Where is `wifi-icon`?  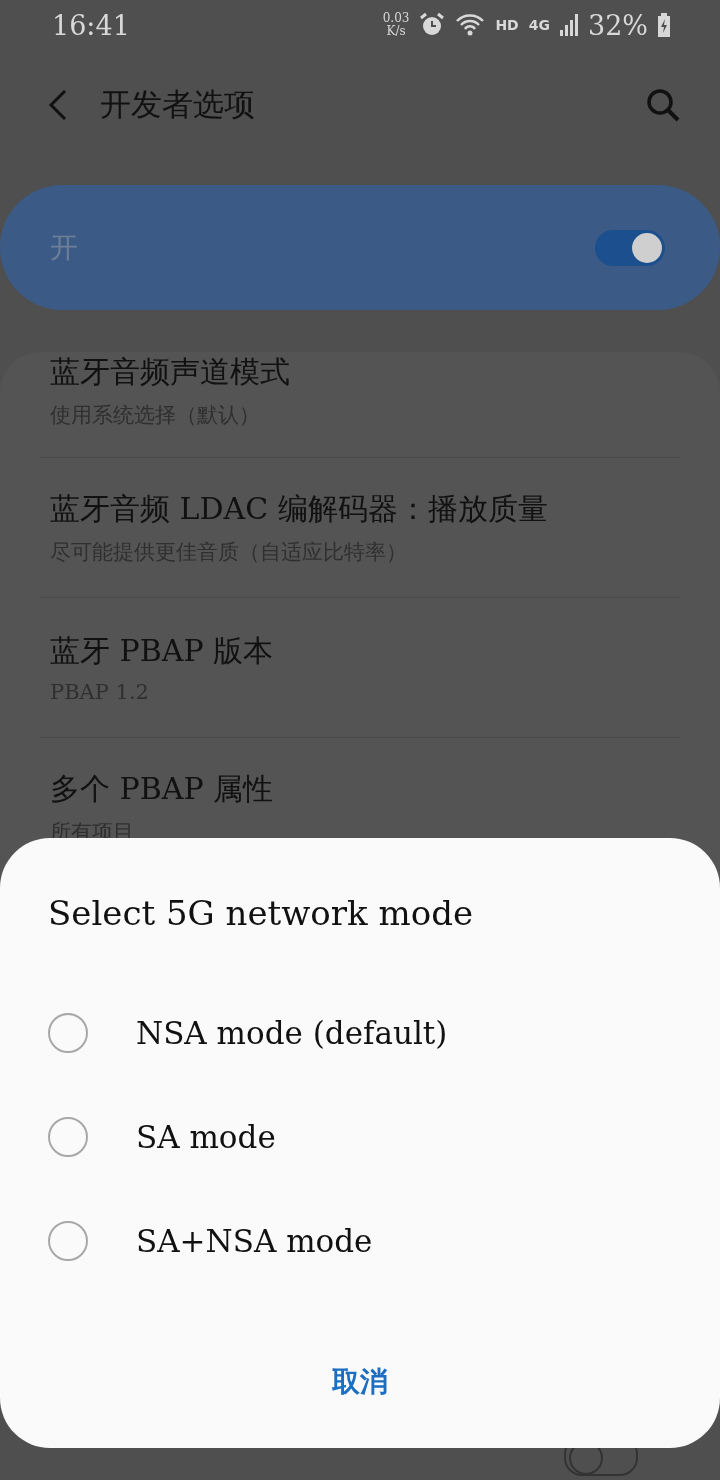 wifi-icon is located at coordinates (470, 25).